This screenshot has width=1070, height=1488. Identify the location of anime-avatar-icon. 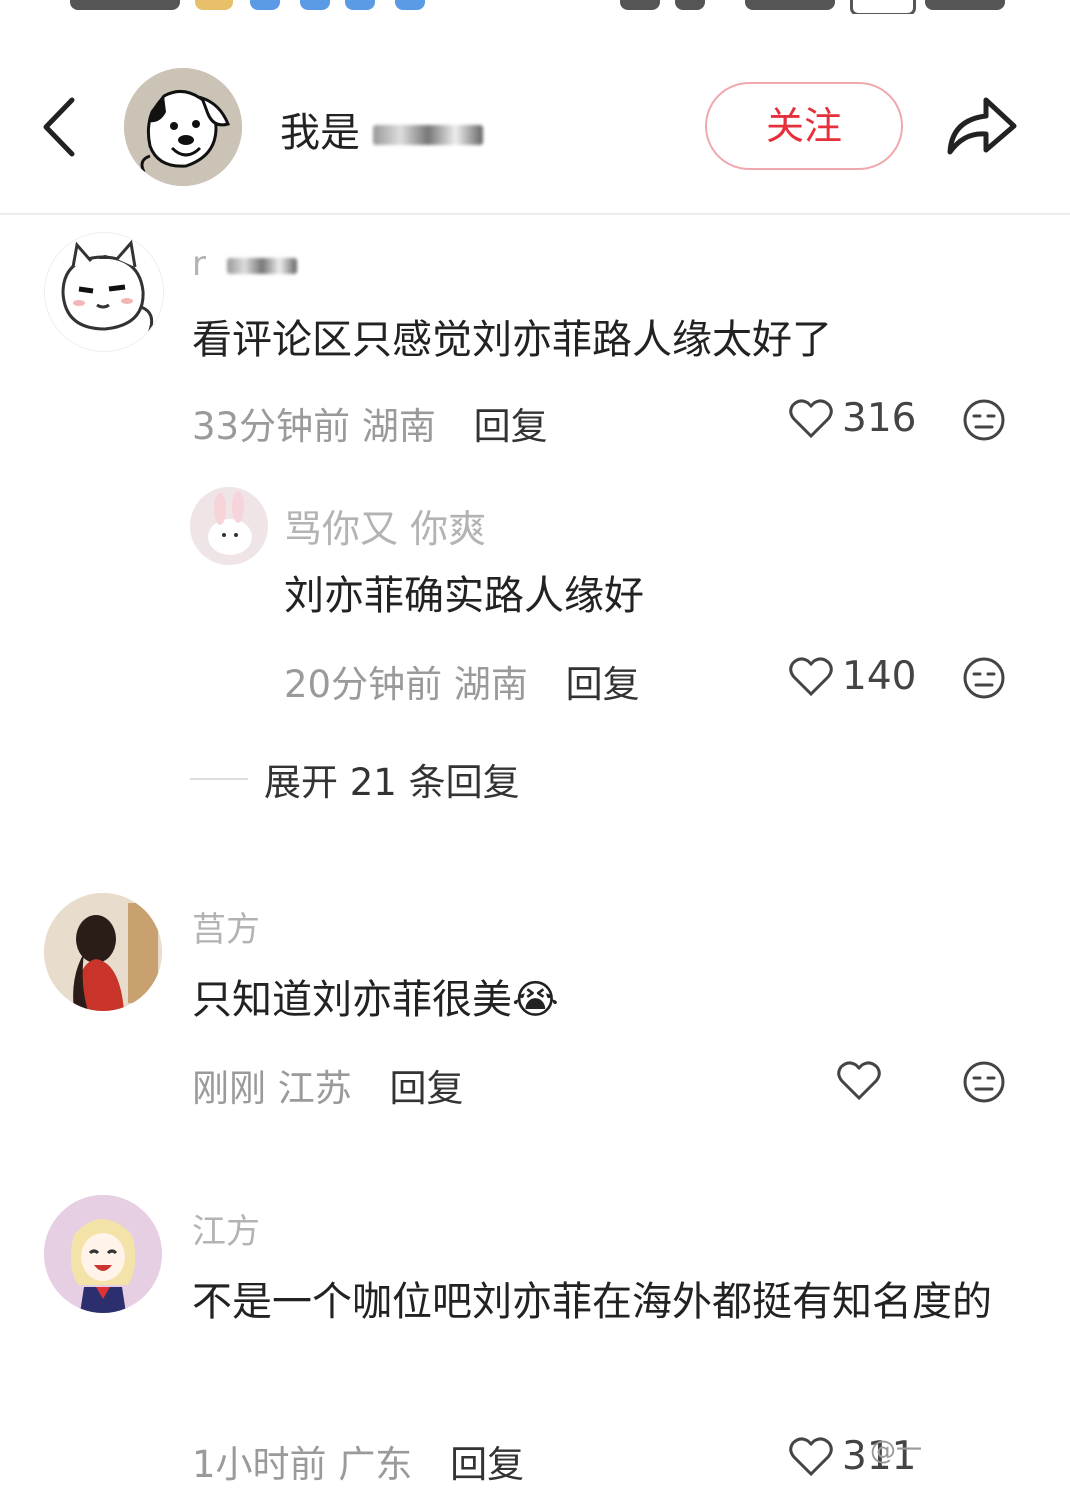
(103, 1254).